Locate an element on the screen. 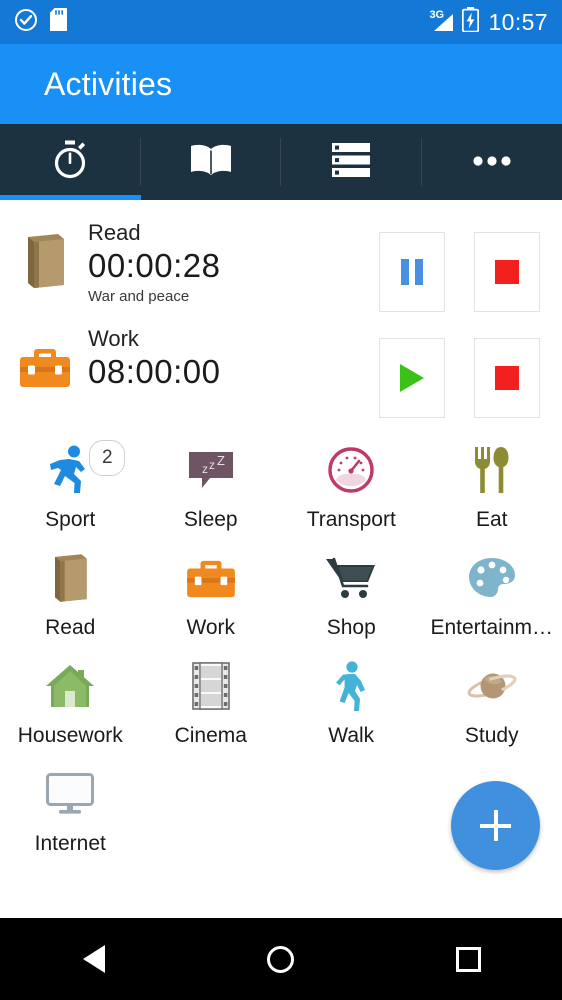  play-icon is located at coordinates (412, 378).